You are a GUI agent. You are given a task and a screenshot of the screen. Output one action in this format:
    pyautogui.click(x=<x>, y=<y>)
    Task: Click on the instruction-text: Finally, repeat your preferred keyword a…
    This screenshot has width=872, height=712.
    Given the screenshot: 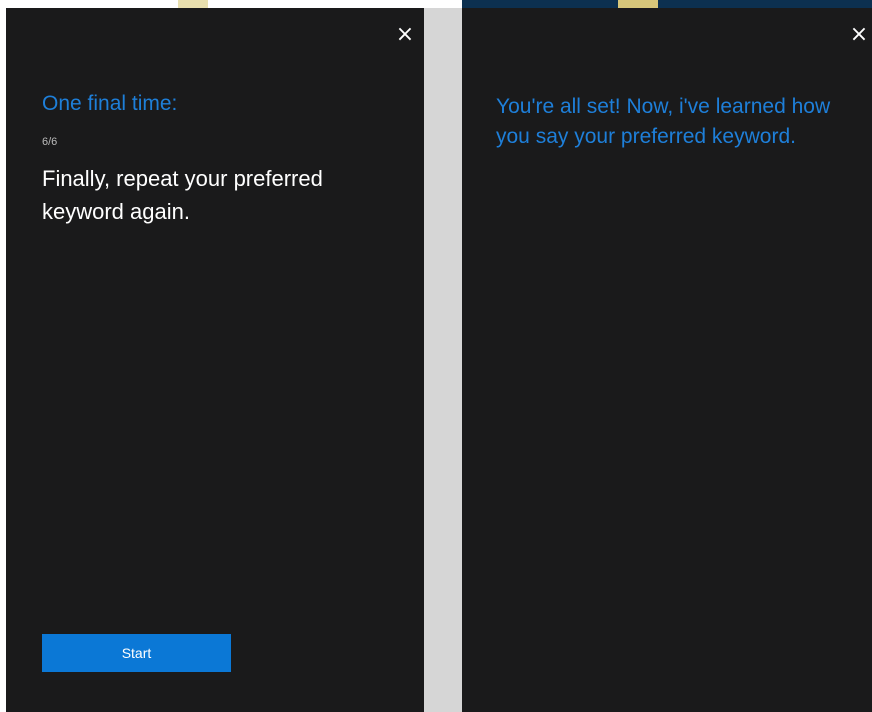 What is the action you would take?
    pyautogui.click(x=182, y=195)
    